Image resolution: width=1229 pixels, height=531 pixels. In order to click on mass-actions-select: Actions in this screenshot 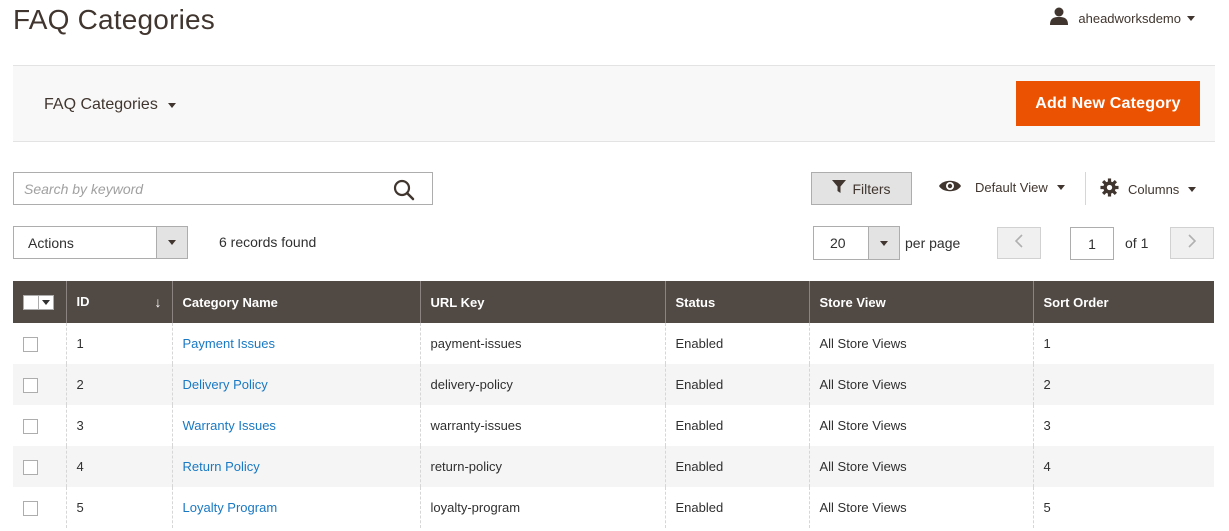, I will do `click(100, 242)`.